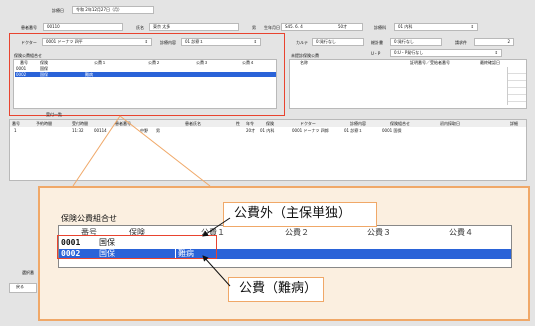  I want to click on callout-arrows, so click(216, 252).